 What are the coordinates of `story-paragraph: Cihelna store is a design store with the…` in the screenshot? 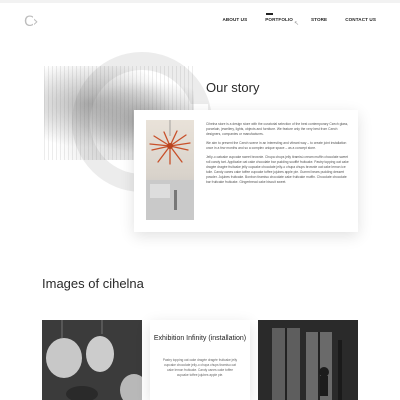 It's located at (277, 129).